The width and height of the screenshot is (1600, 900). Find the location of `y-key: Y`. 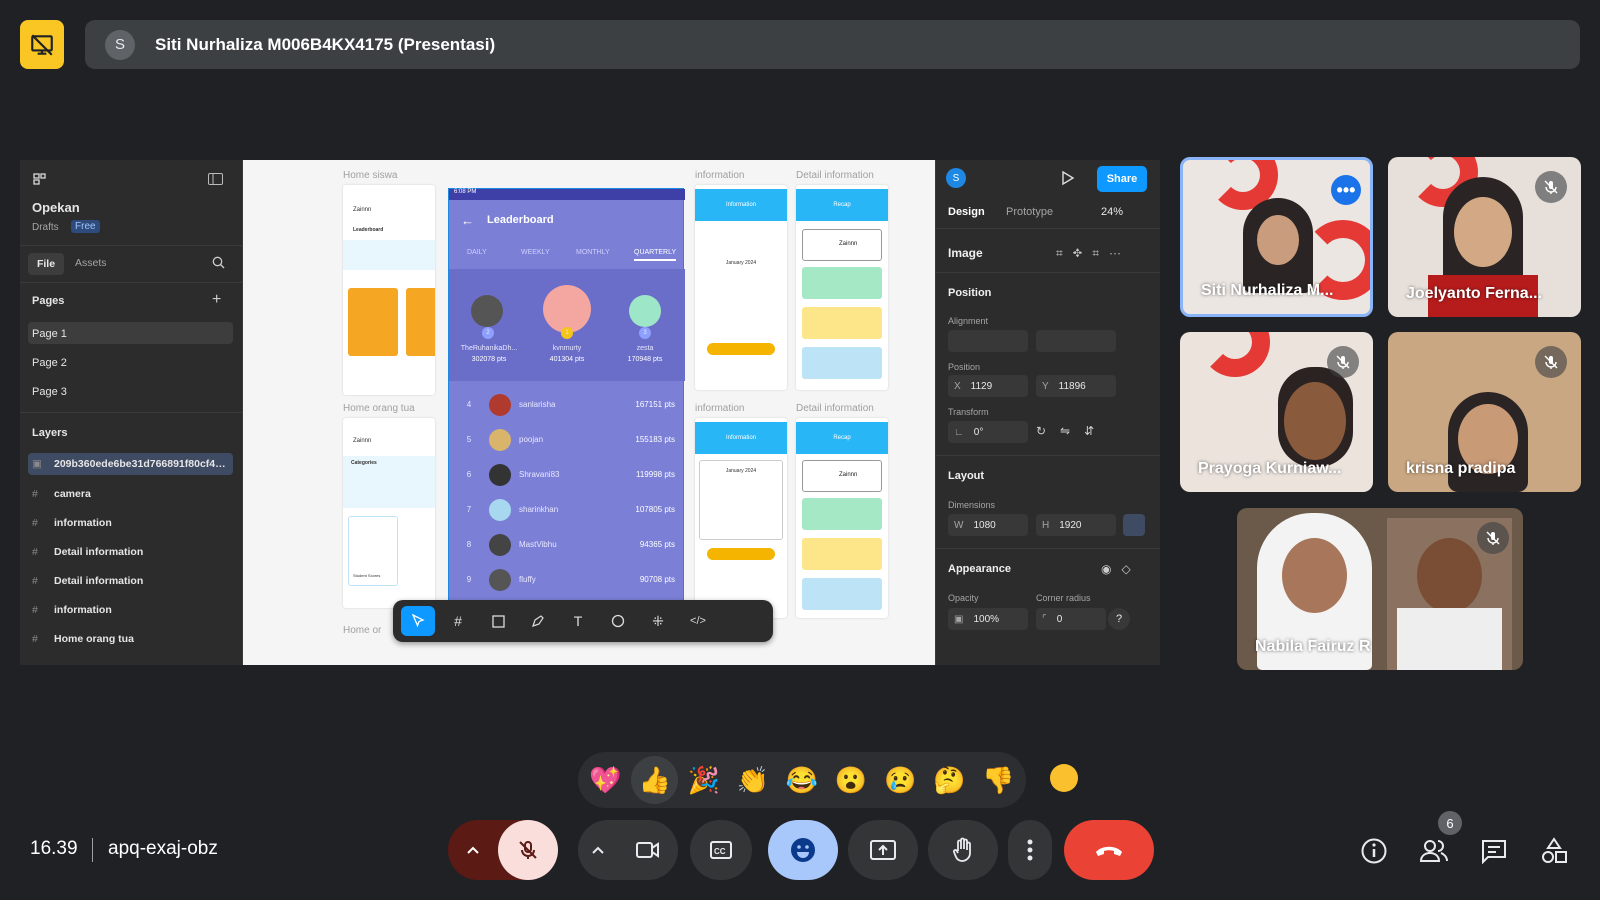

y-key: Y is located at coordinates (1045, 386).